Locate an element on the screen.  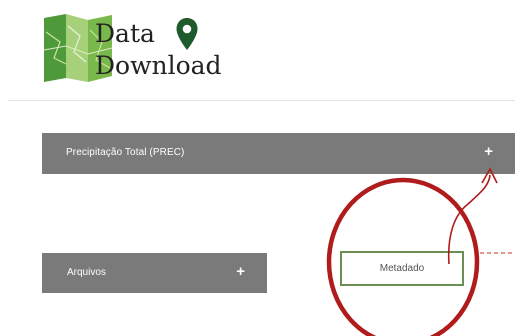
data-download-logo: Data Download is located at coordinates (140, 48).